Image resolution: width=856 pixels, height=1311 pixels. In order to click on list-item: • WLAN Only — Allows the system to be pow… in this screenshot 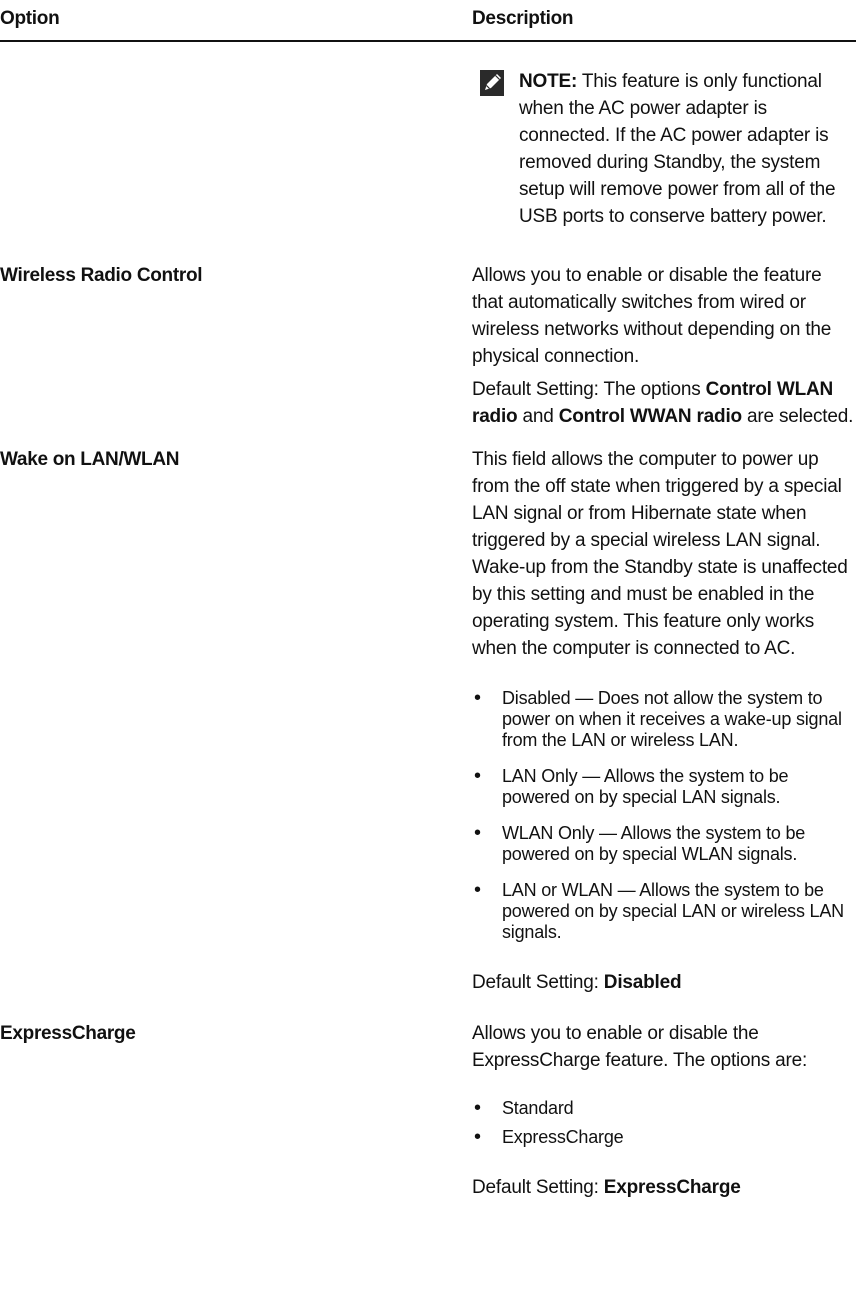, I will do `click(663, 844)`.